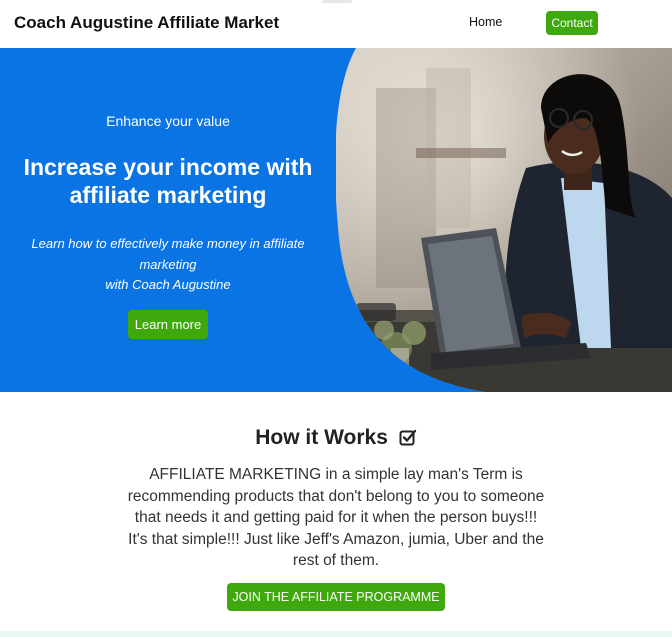  What do you see at coordinates (336, 634) in the screenshot?
I see `footer-strip` at bounding box center [336, 634].